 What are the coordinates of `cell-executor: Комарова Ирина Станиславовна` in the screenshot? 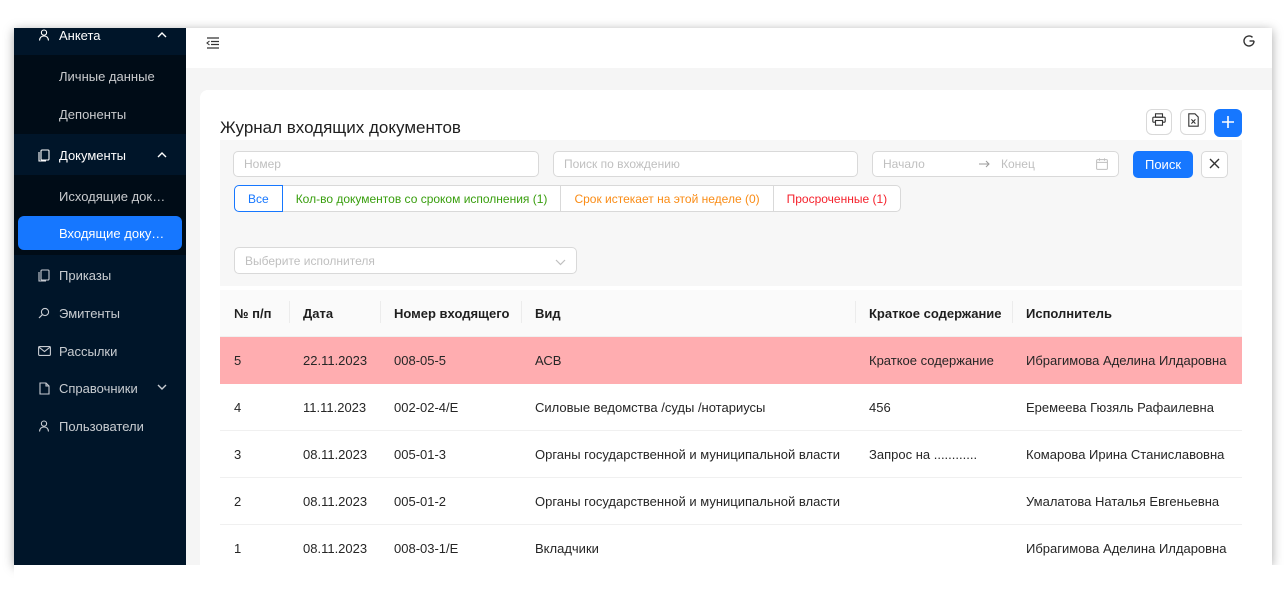 It's located at (1125, 454).